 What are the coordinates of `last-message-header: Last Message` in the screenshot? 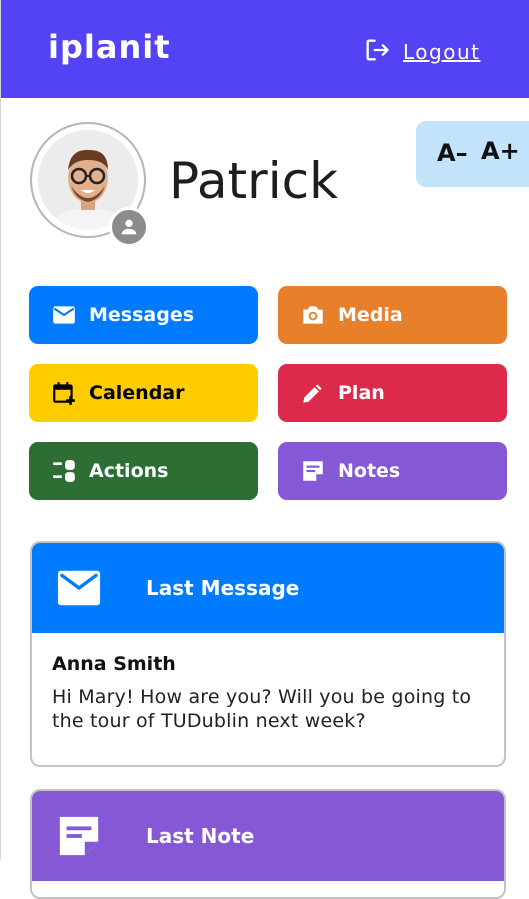 It's located at (268, 588).